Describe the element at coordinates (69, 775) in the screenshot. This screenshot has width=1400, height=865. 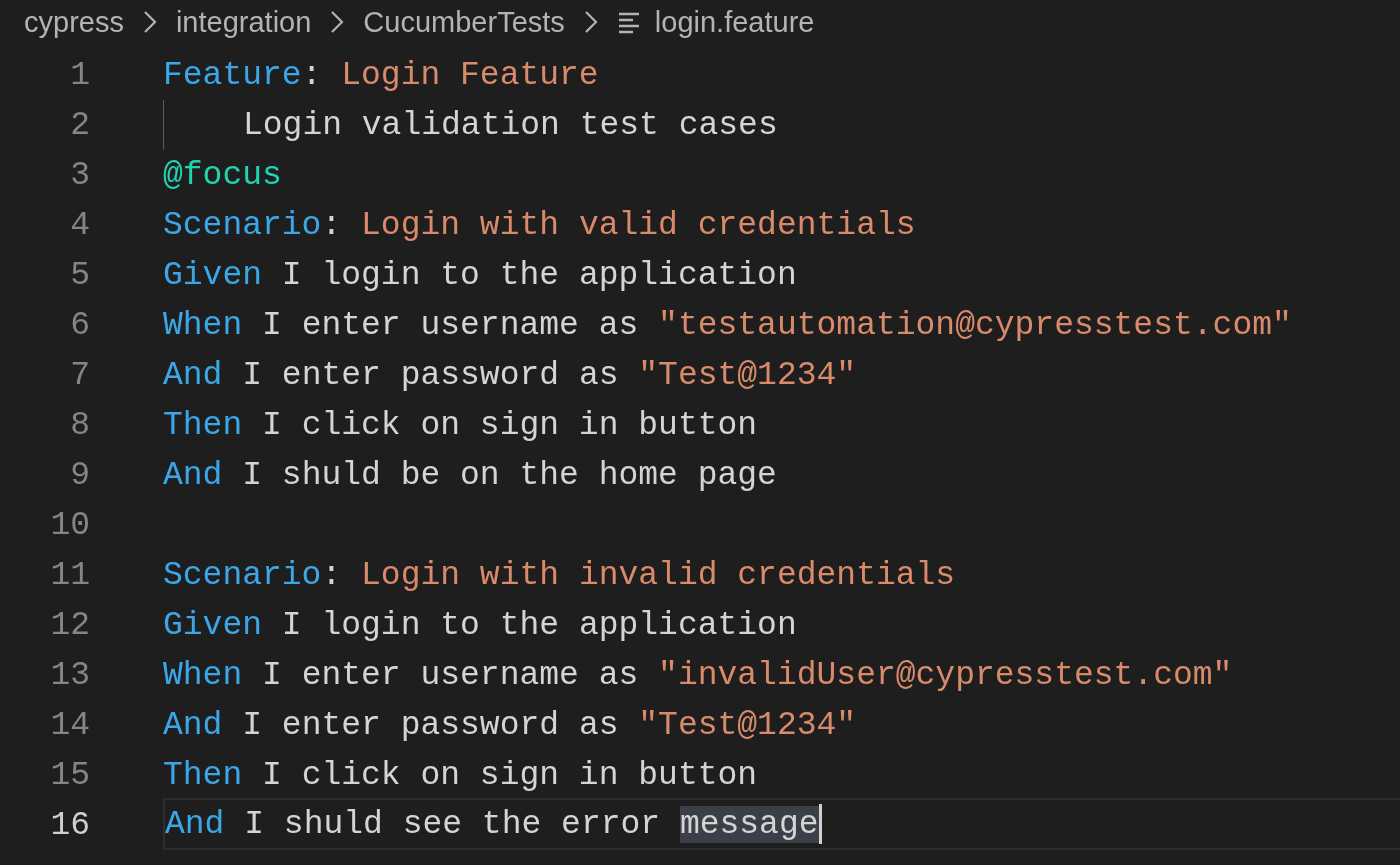
I see `line-number: 15` at that location.